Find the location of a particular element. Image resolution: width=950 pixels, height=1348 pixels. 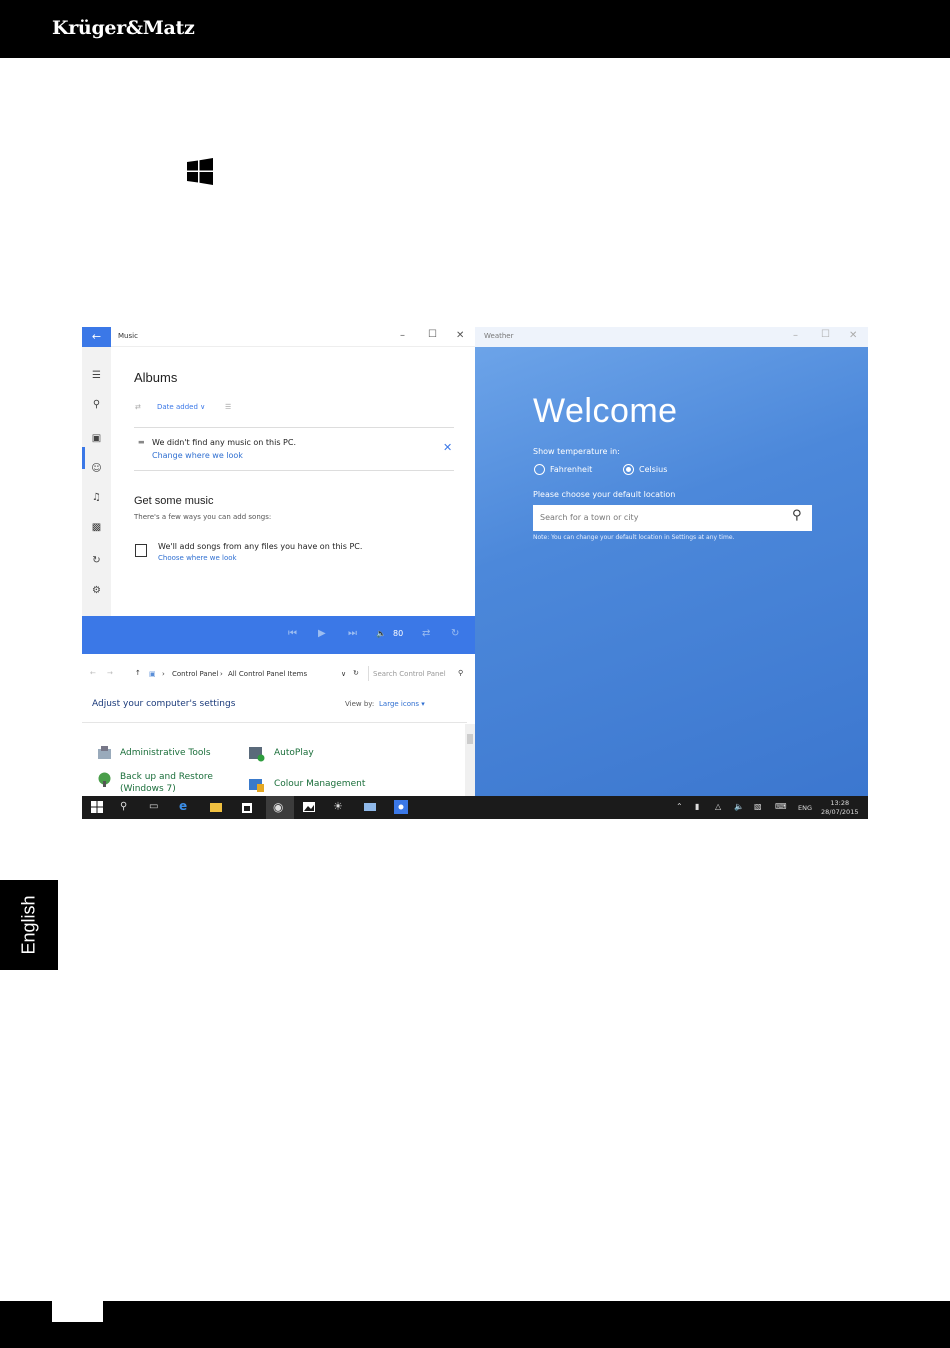

show-hidden-icons-icon: ⌃ is located at coordinates (679, 806).